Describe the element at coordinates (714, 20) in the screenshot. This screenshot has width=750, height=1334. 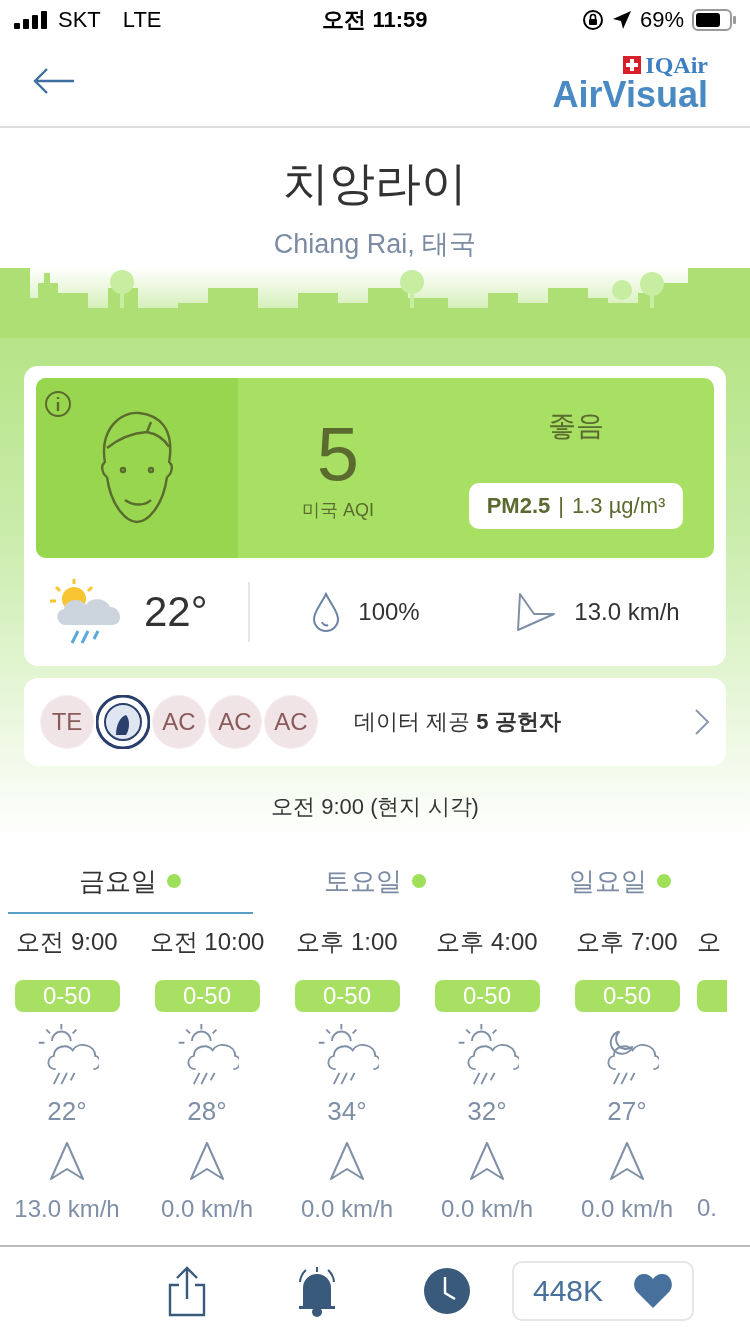
I see `battery-icon` at that location.